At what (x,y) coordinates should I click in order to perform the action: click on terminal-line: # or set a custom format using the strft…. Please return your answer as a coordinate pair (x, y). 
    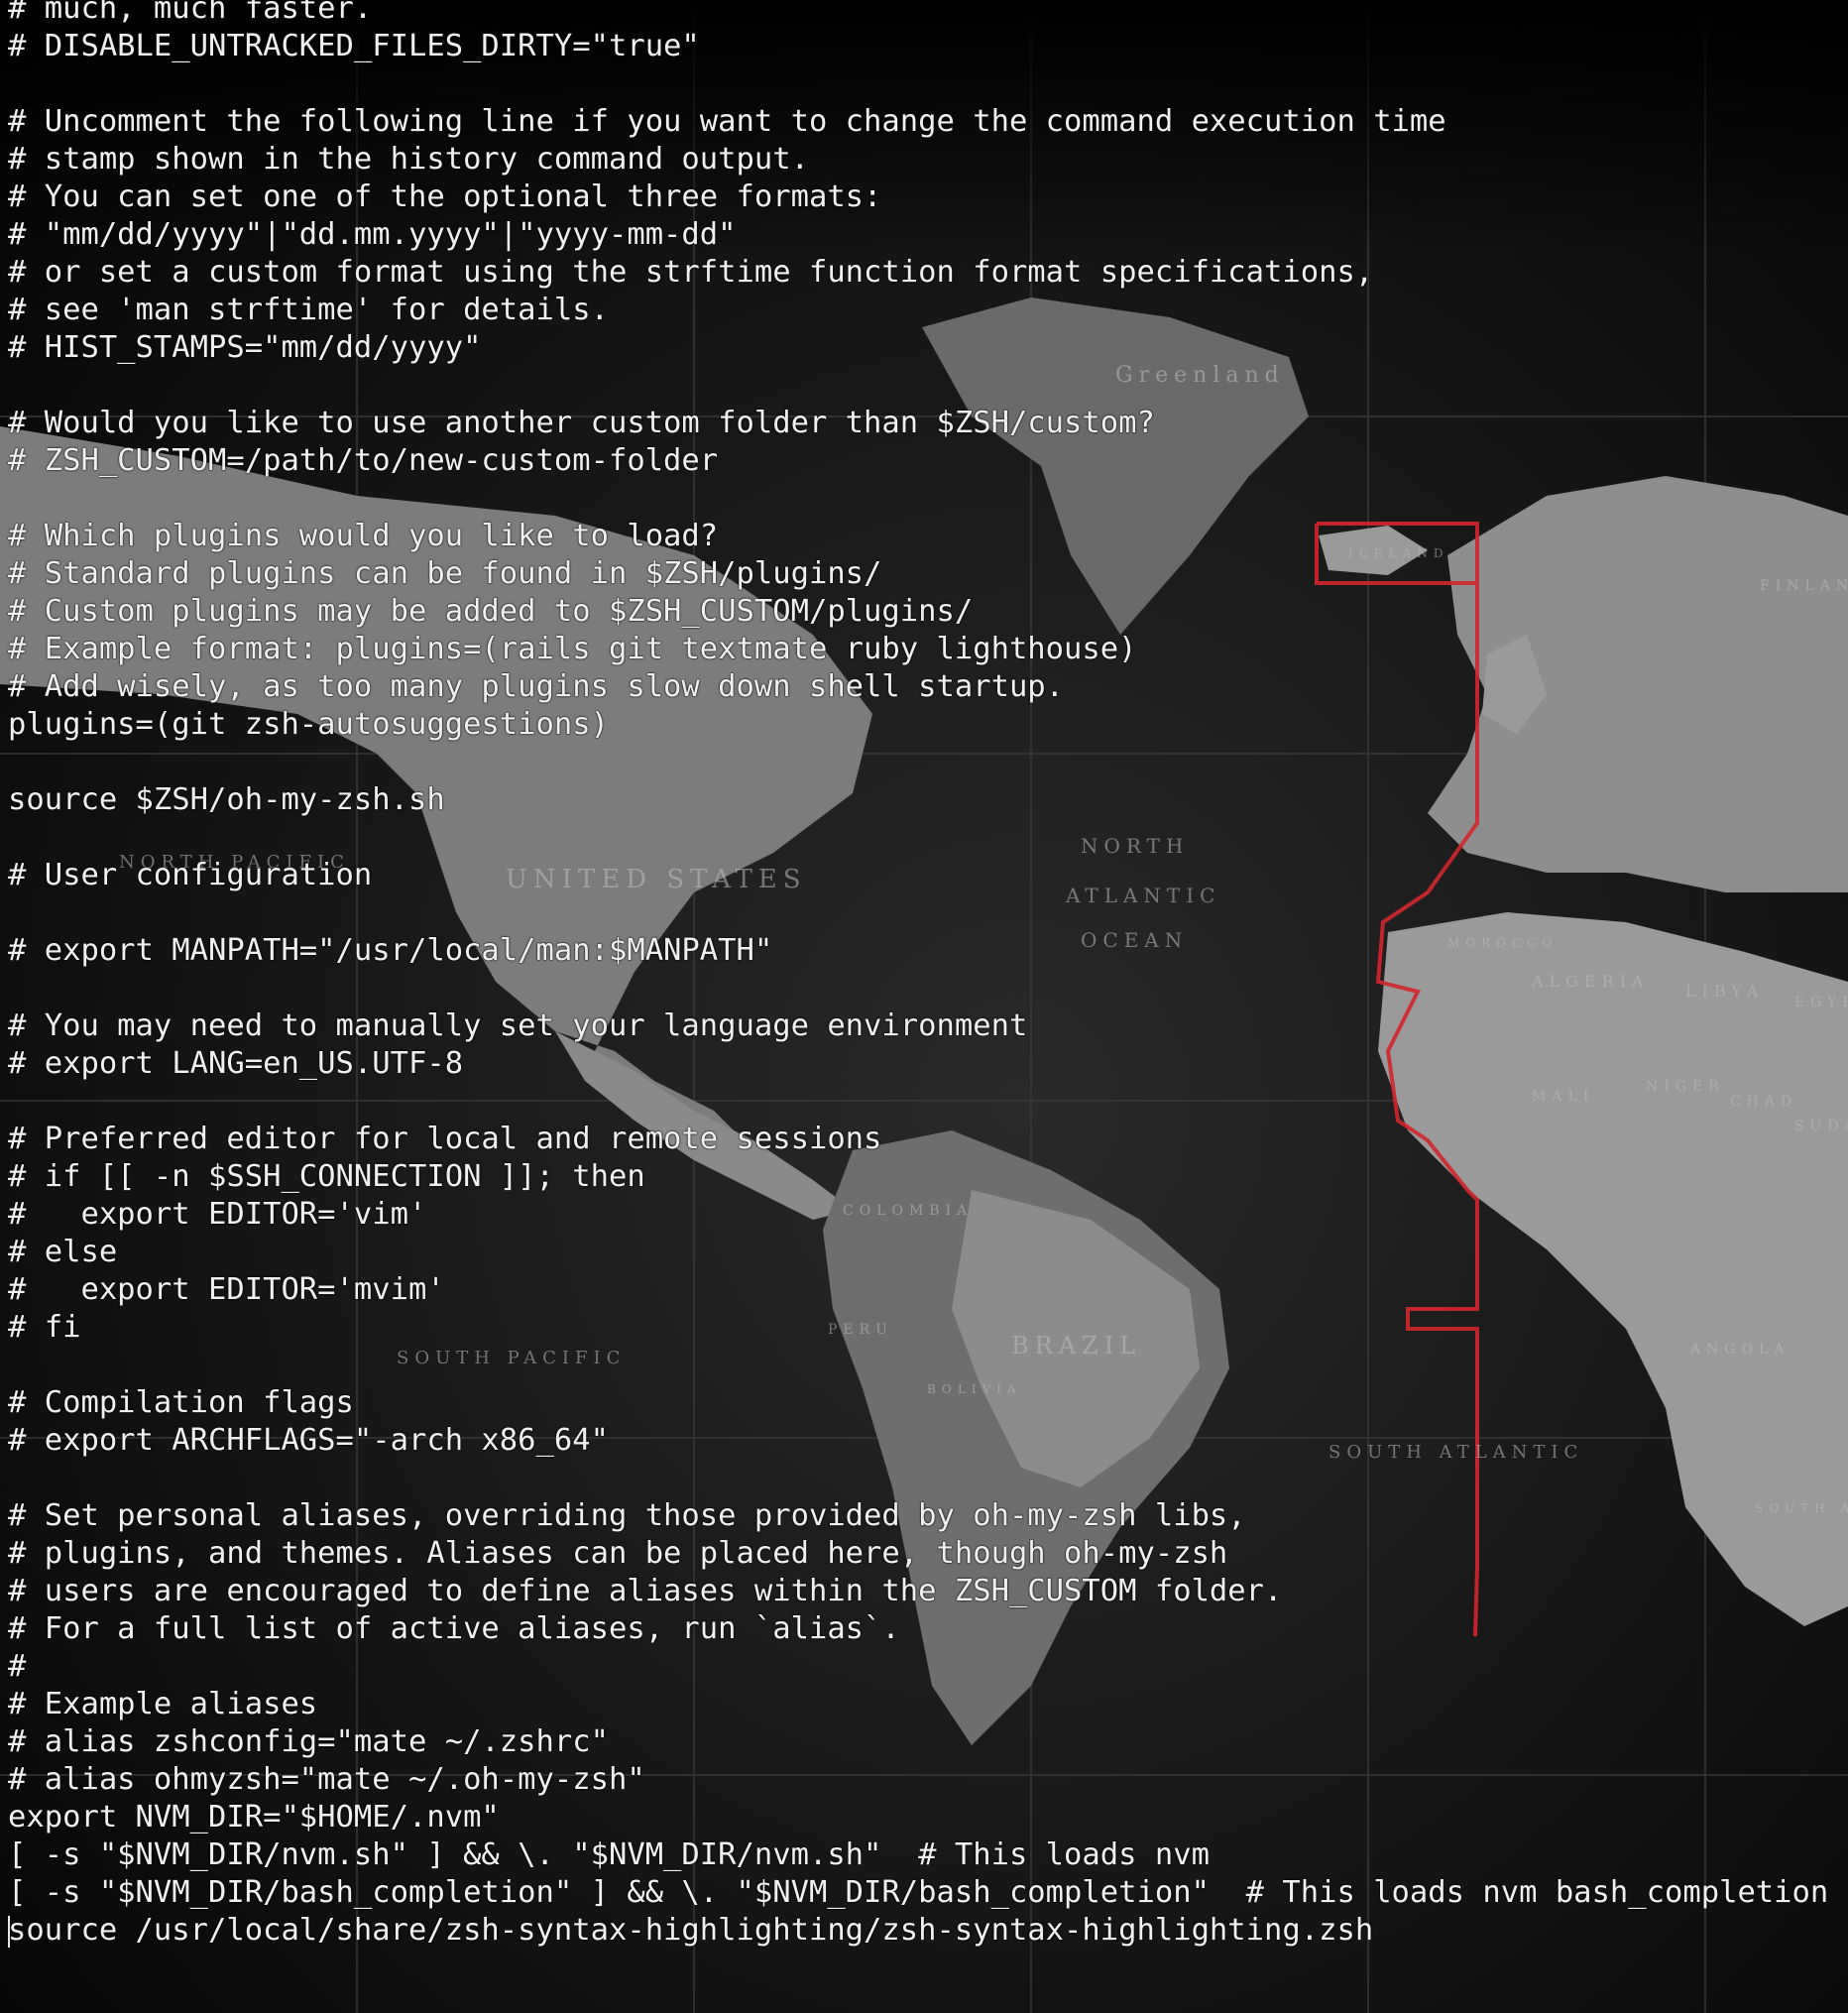
    Looking at the image, I should click on (691, 272).